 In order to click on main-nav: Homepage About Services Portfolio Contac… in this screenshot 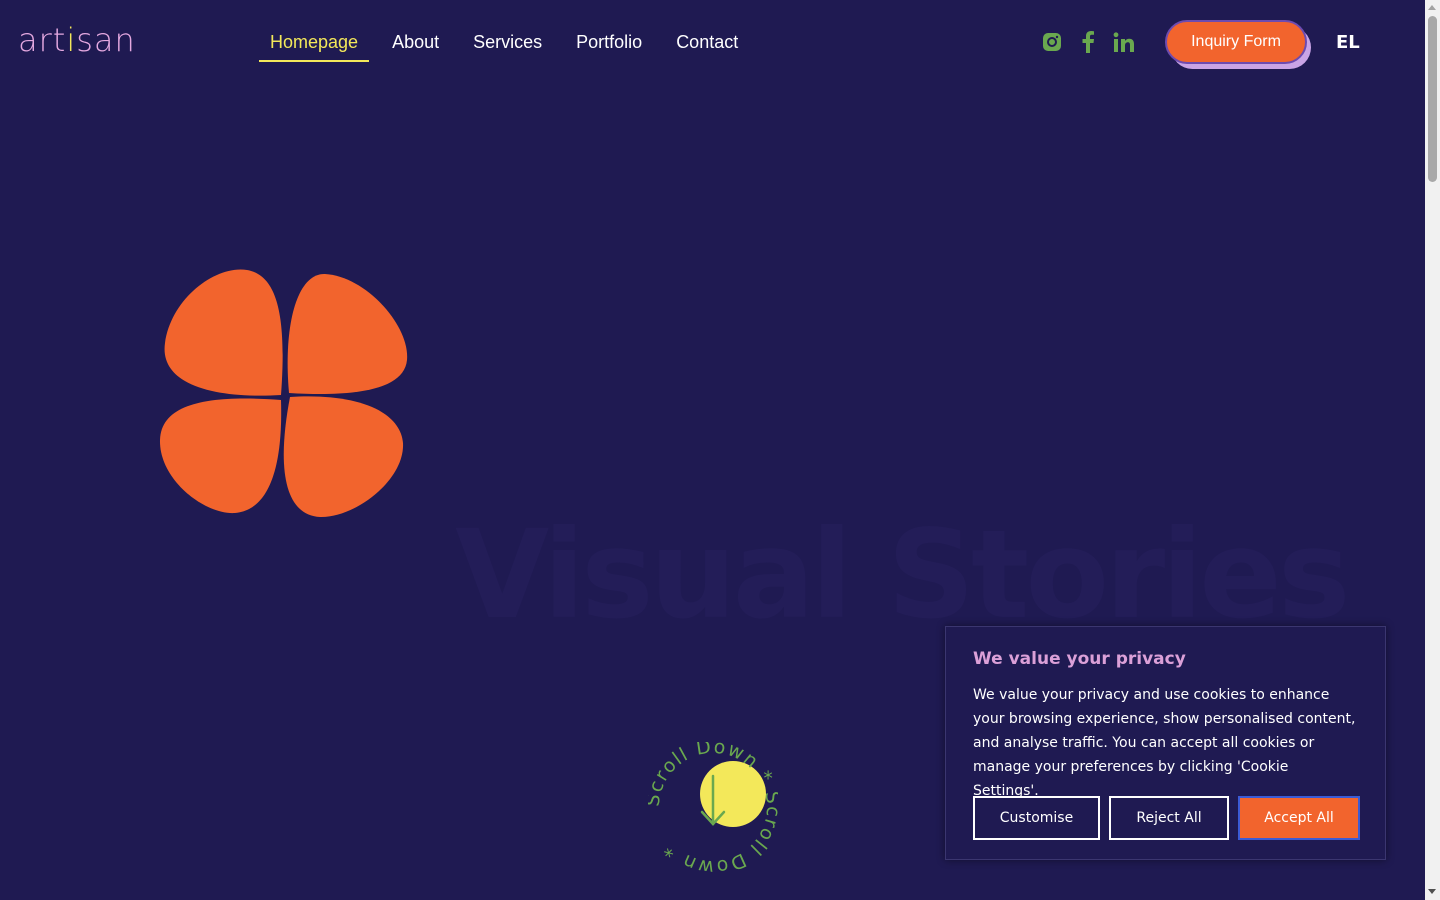, I will do `click(510, 42)`.